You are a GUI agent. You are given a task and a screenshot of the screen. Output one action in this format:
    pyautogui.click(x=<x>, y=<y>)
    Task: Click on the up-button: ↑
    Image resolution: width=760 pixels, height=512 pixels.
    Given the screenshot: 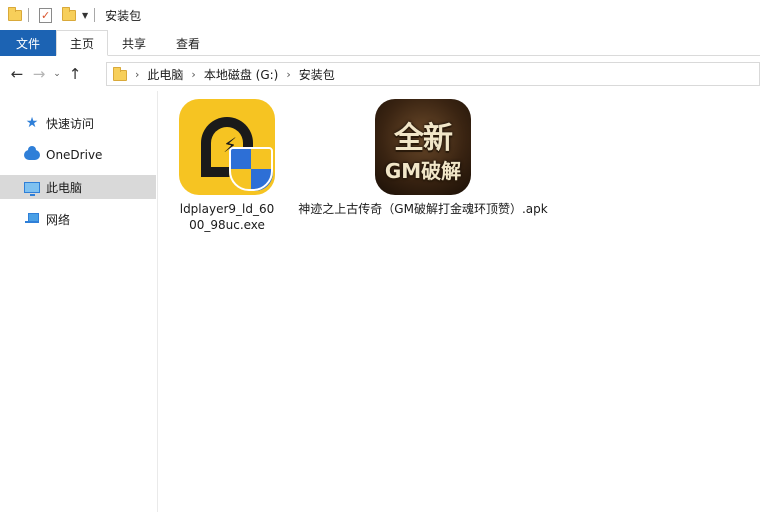 What is the action you would take?
    pyautogui.click(x=75, y=74)
    